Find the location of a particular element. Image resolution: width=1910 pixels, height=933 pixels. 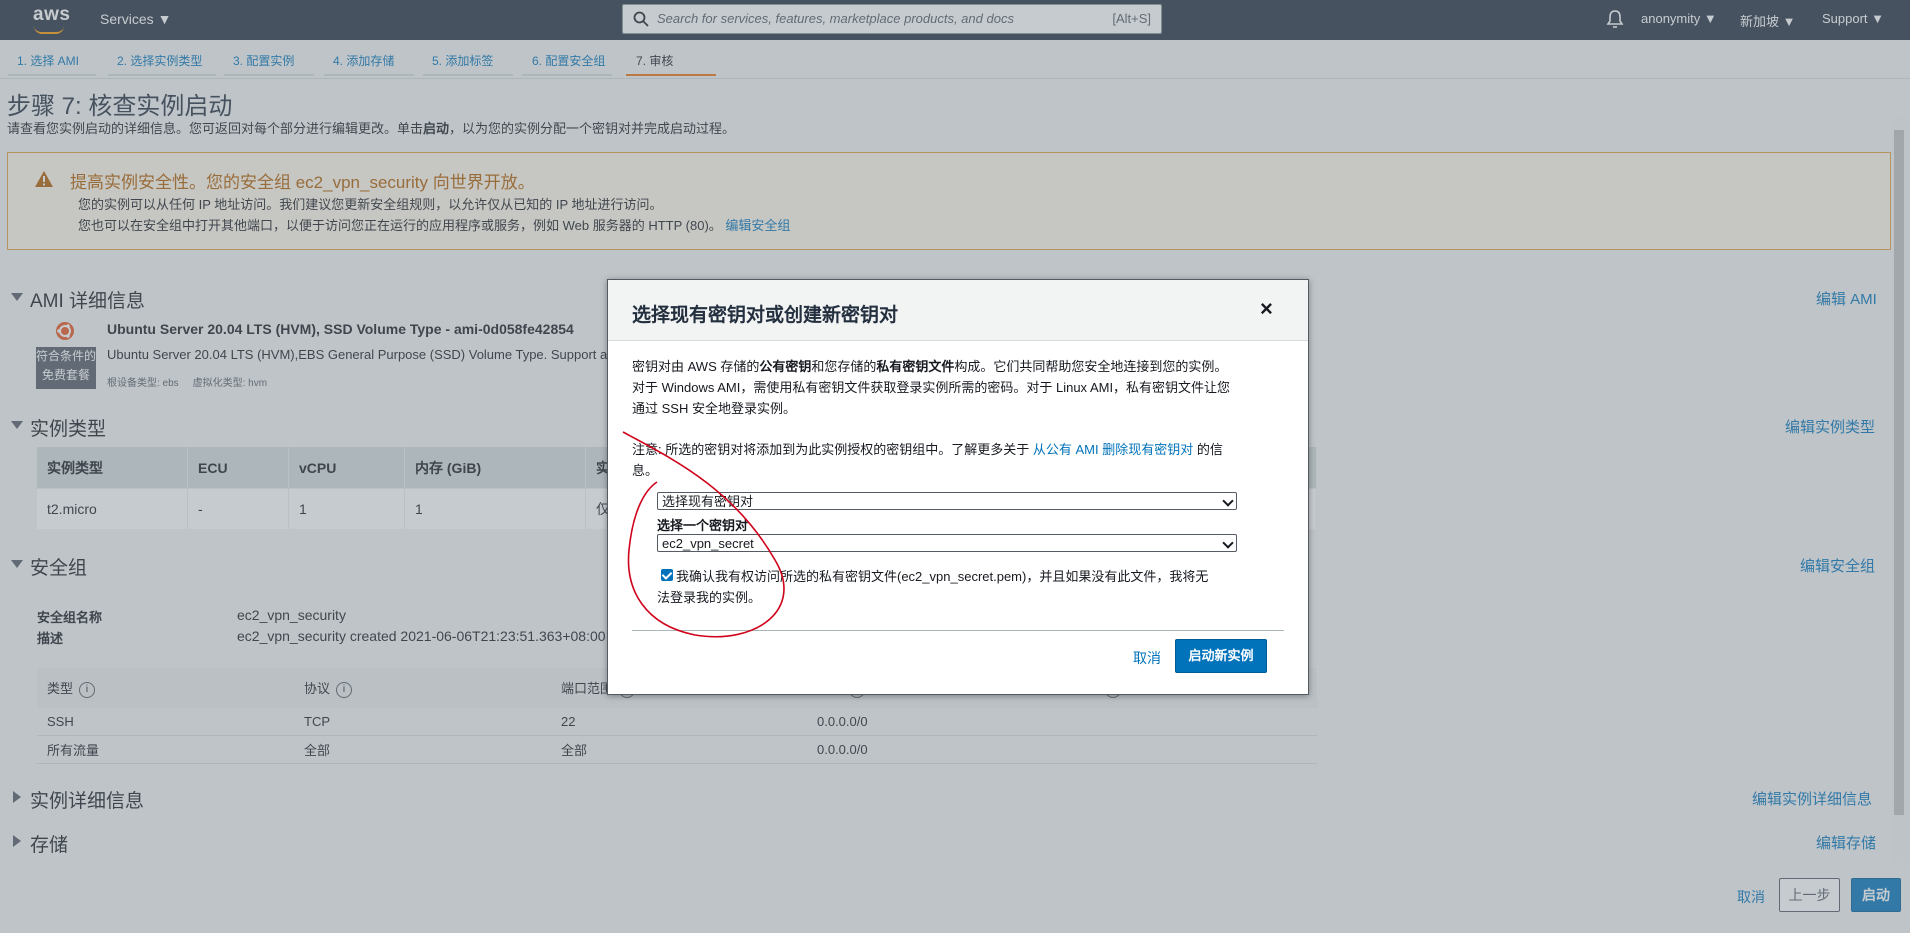

dialog-title: 选择现有密钥对或创建新密钥对 is located at coordinates (765, 315).